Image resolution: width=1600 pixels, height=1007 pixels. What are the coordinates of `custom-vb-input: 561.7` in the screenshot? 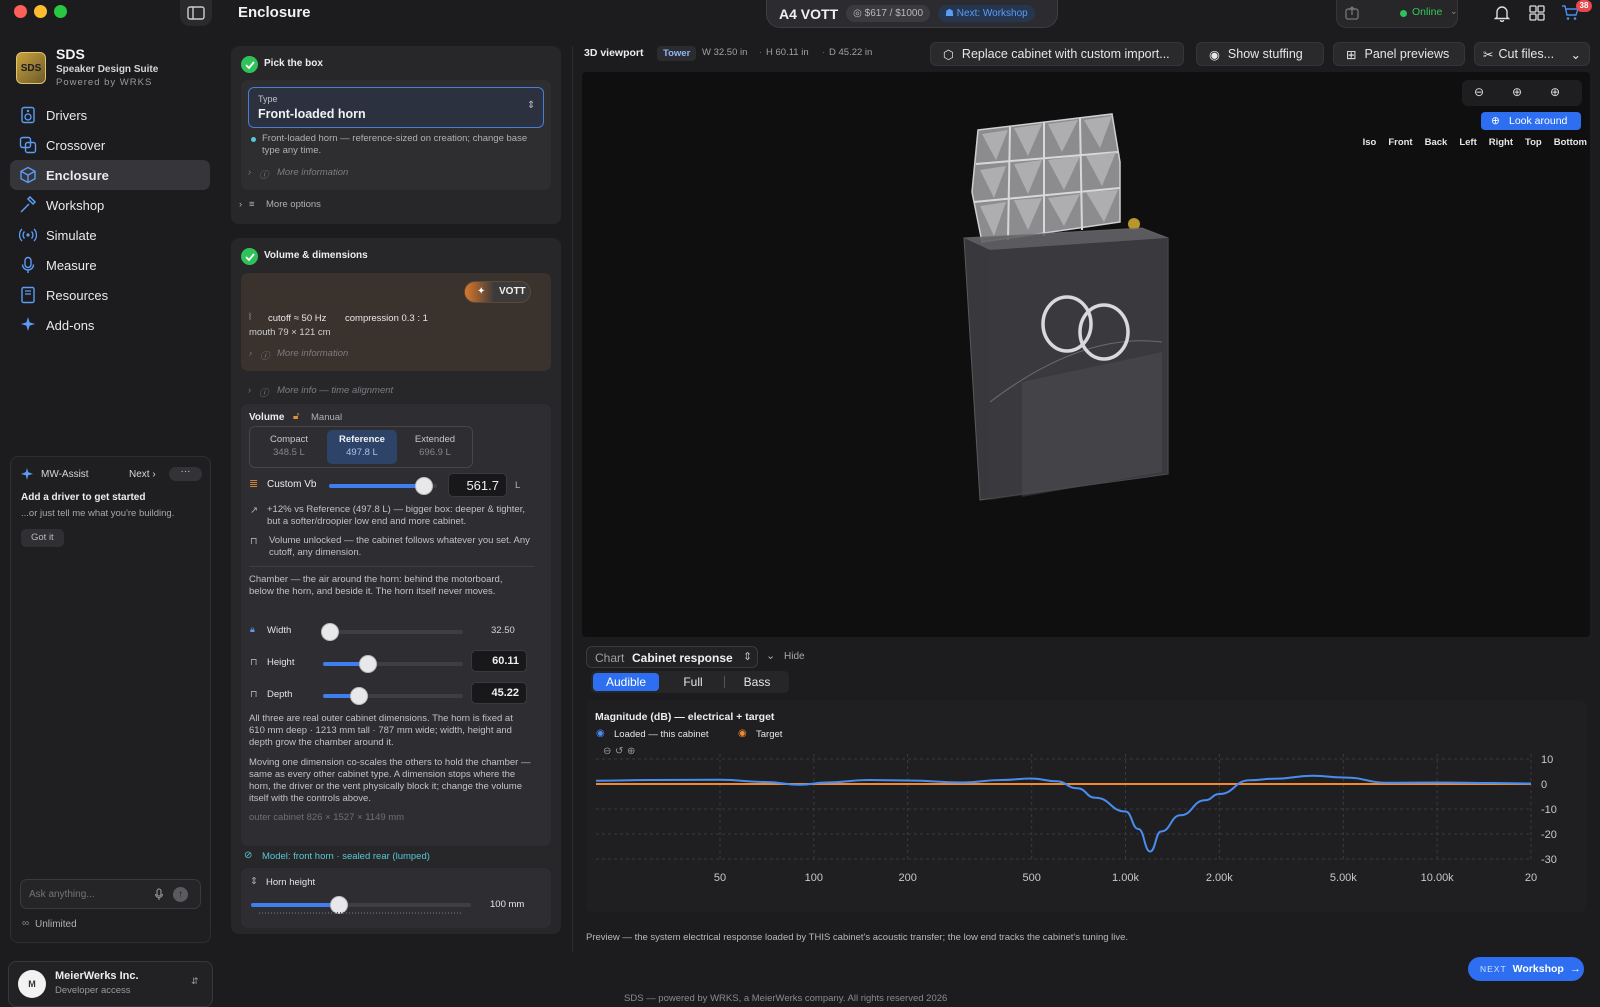 It's located at (477, 485).